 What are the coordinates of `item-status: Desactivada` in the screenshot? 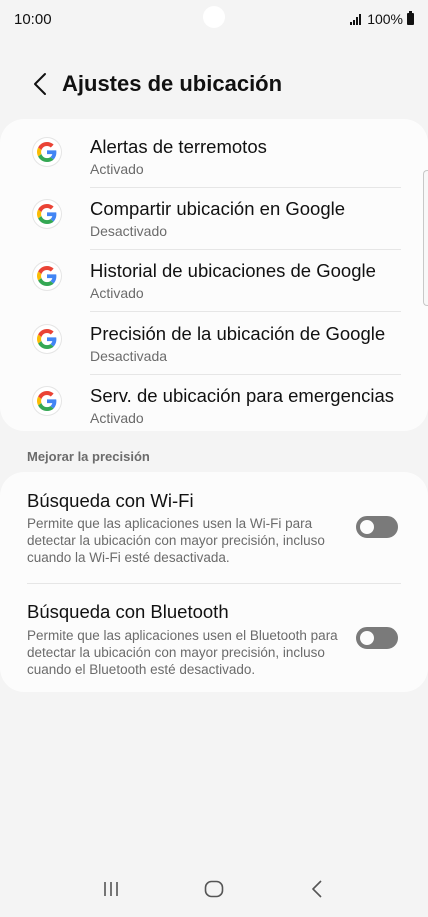 It's located at (129, 356).